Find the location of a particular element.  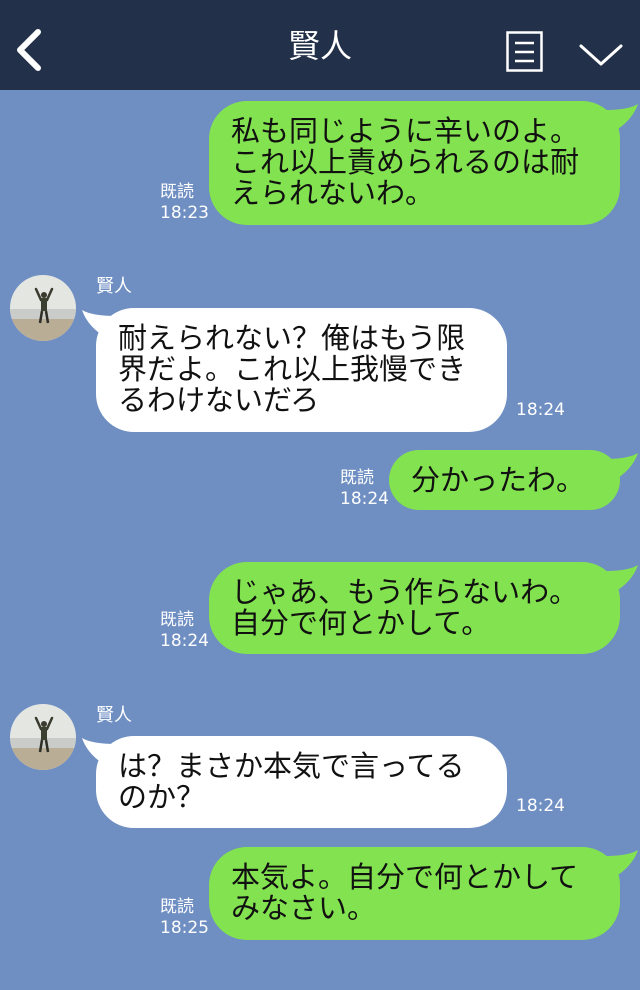

message-bubble: 耐えられない？俺はもう限界だよ。これ以上我慢できるわけないだろ is located at coordinates (301, 370).